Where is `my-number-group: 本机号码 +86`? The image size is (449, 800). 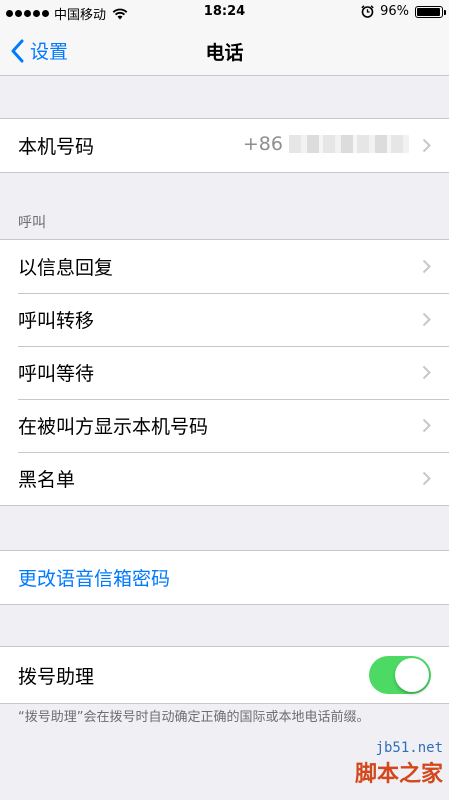 my-number-group: 本机号码 +86 is located at coordinates (224, 145).